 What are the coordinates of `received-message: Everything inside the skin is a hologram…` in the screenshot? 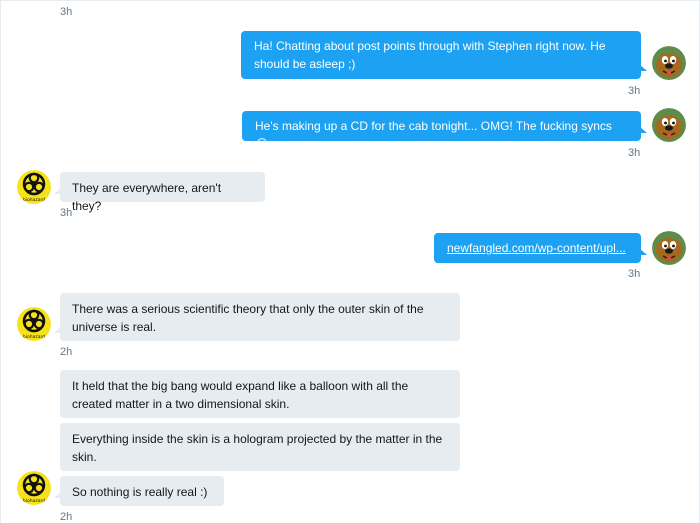 It's located at (260, 447).